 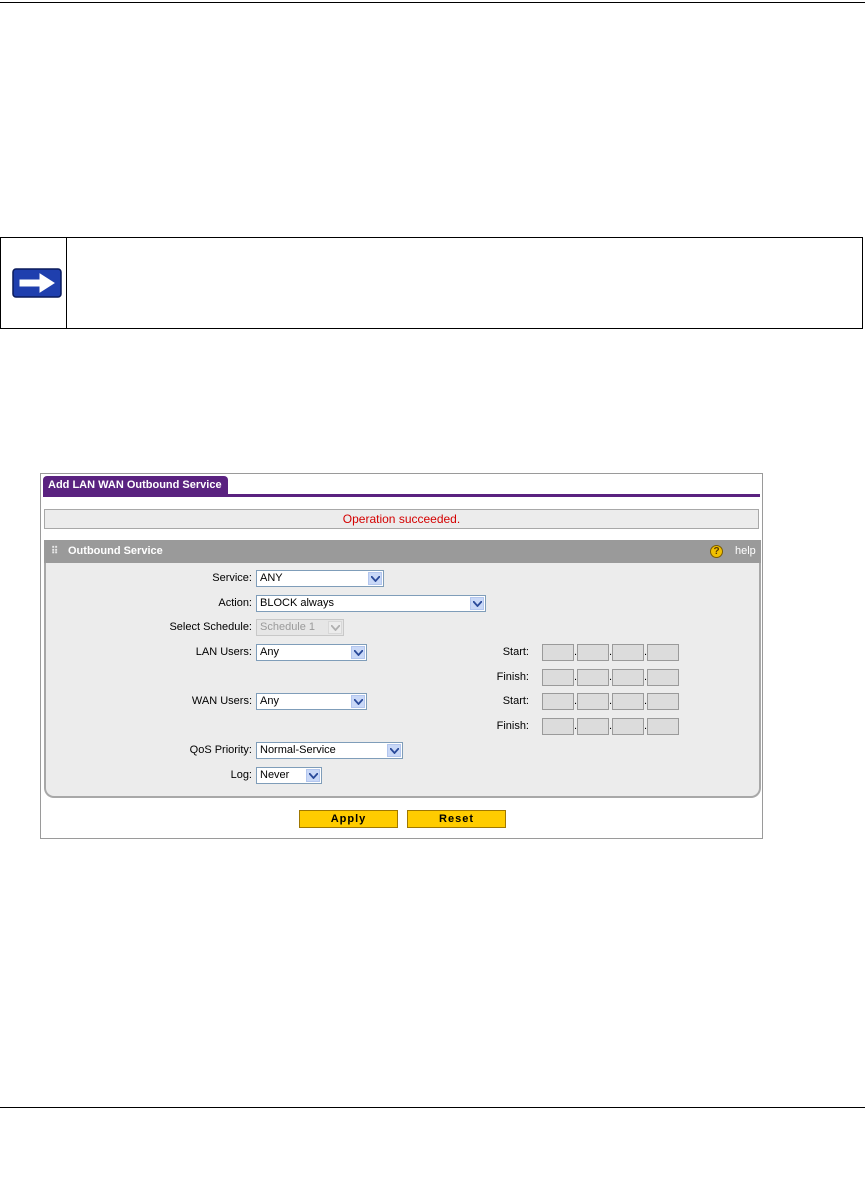 What do you see at coordinates (512, 726) in the screenshot?
I see `wan-finish-label: Finish:` at bounding box center [512, 726].